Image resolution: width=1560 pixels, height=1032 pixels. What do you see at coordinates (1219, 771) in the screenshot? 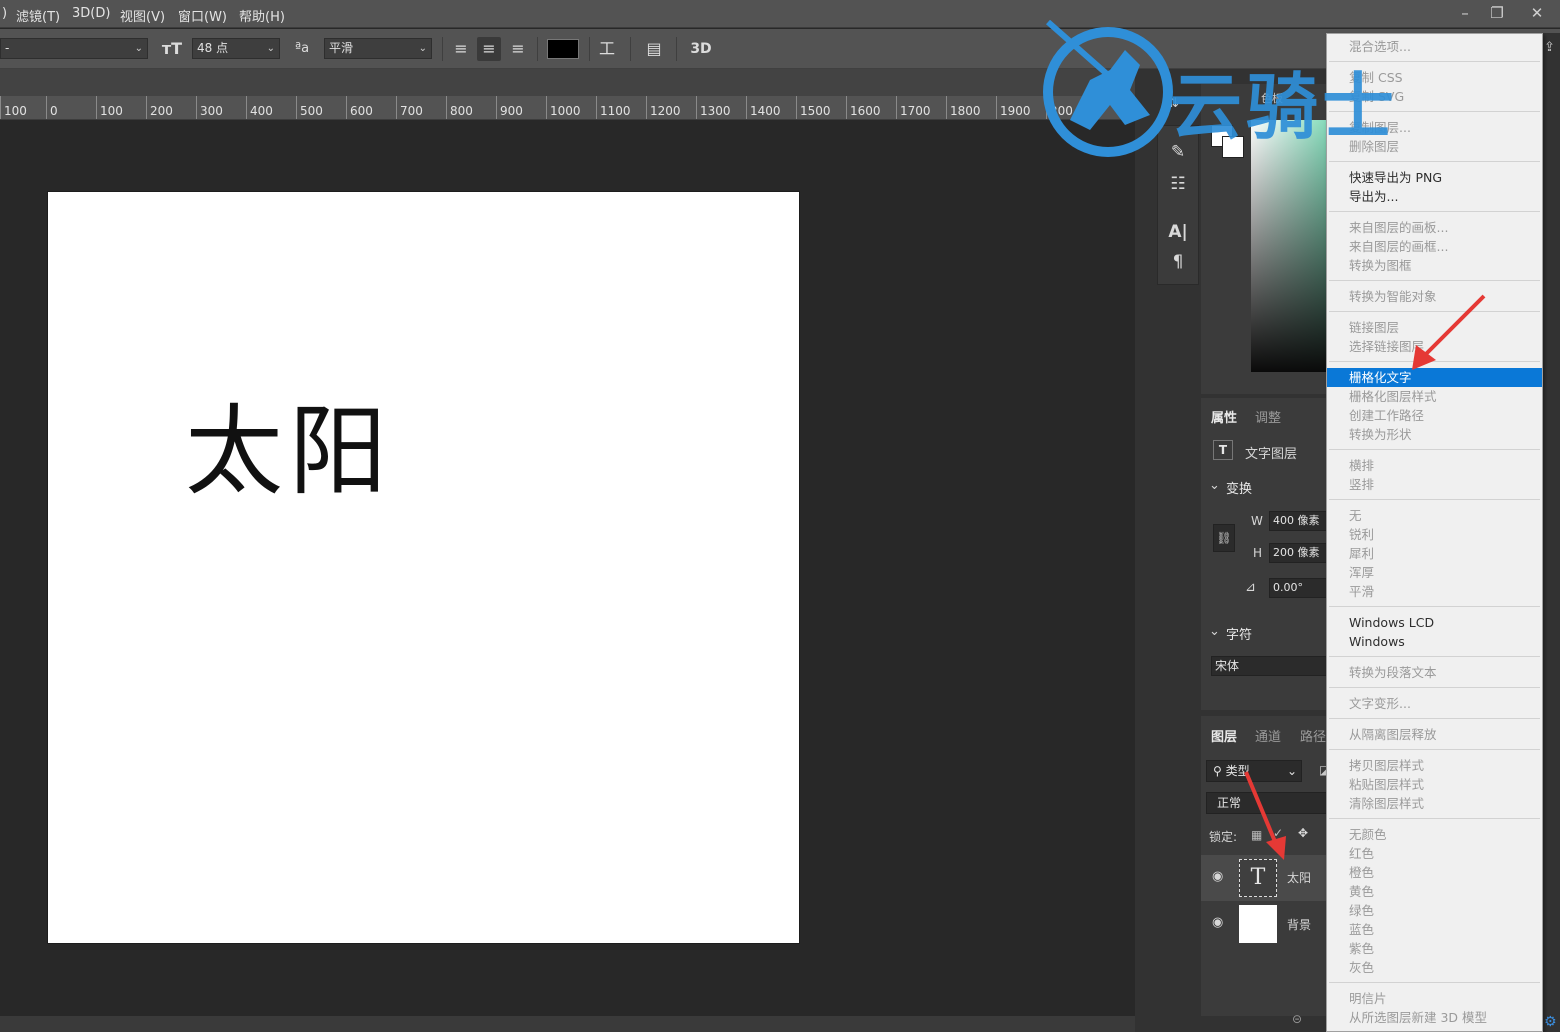
I see `search-icon: ⚲` at bounding box center [1219, 771].